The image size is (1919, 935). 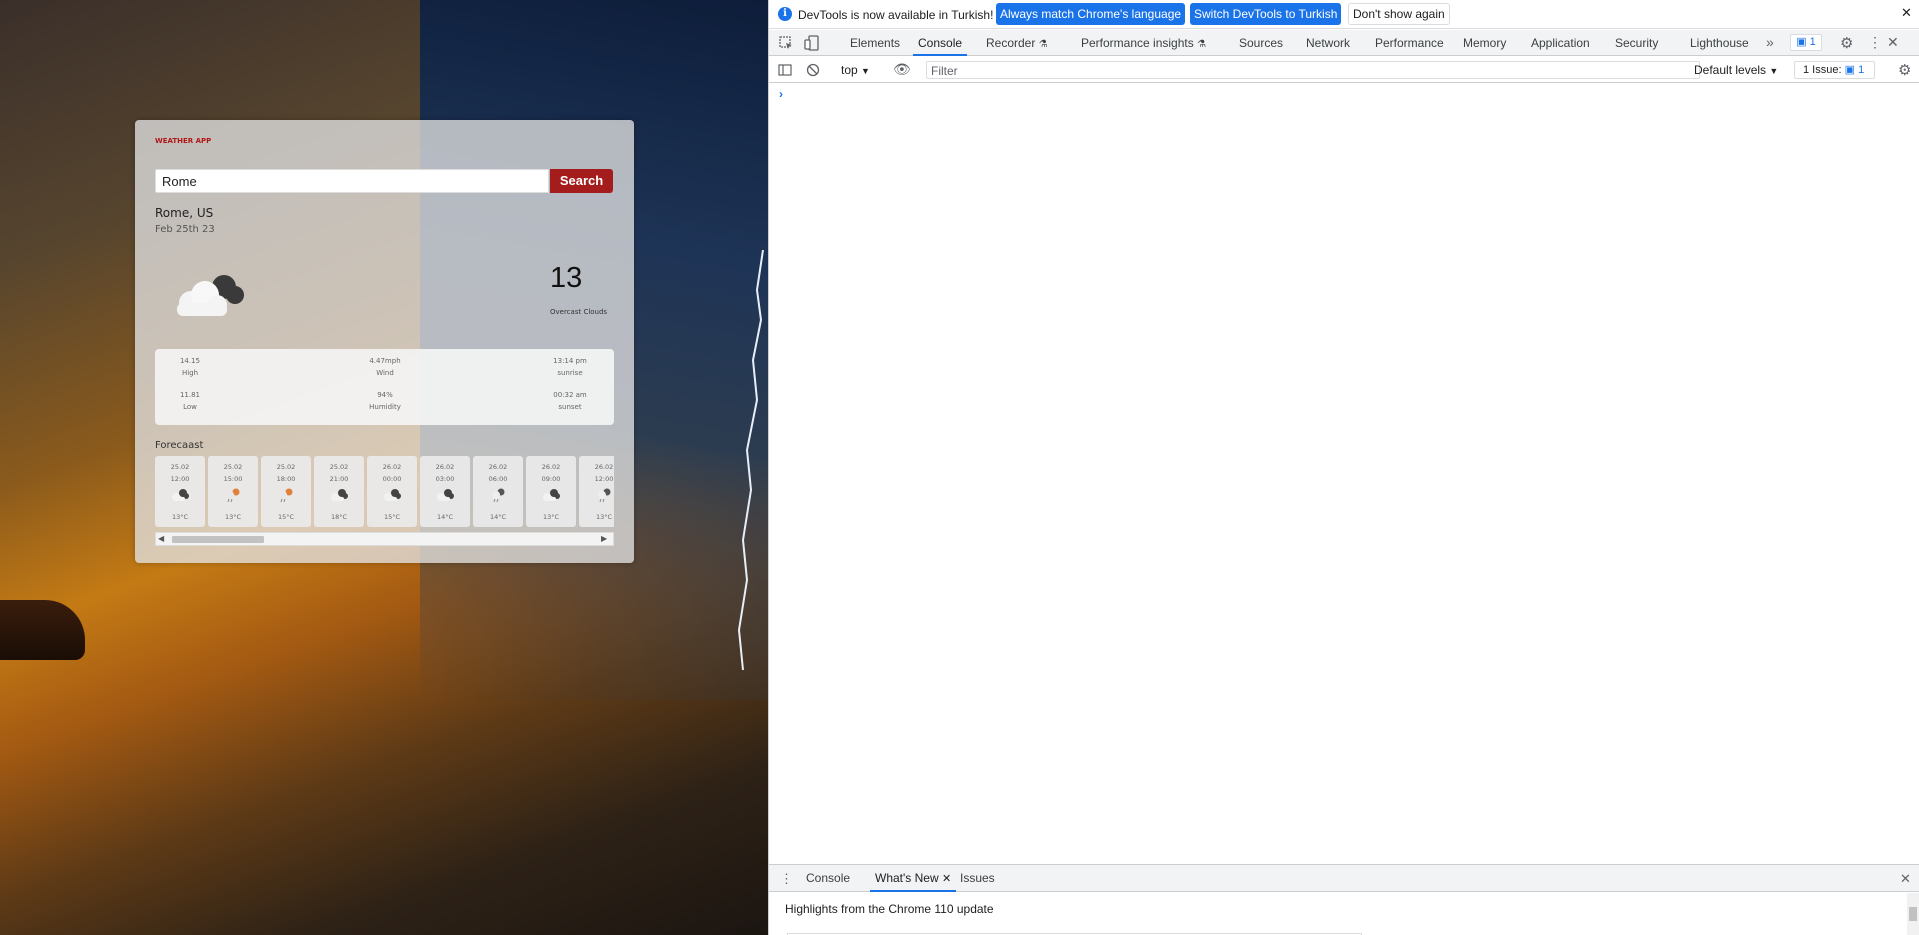 I want to click on forecast-datetime: 26.02 12:00, so click(x=596, y=473).